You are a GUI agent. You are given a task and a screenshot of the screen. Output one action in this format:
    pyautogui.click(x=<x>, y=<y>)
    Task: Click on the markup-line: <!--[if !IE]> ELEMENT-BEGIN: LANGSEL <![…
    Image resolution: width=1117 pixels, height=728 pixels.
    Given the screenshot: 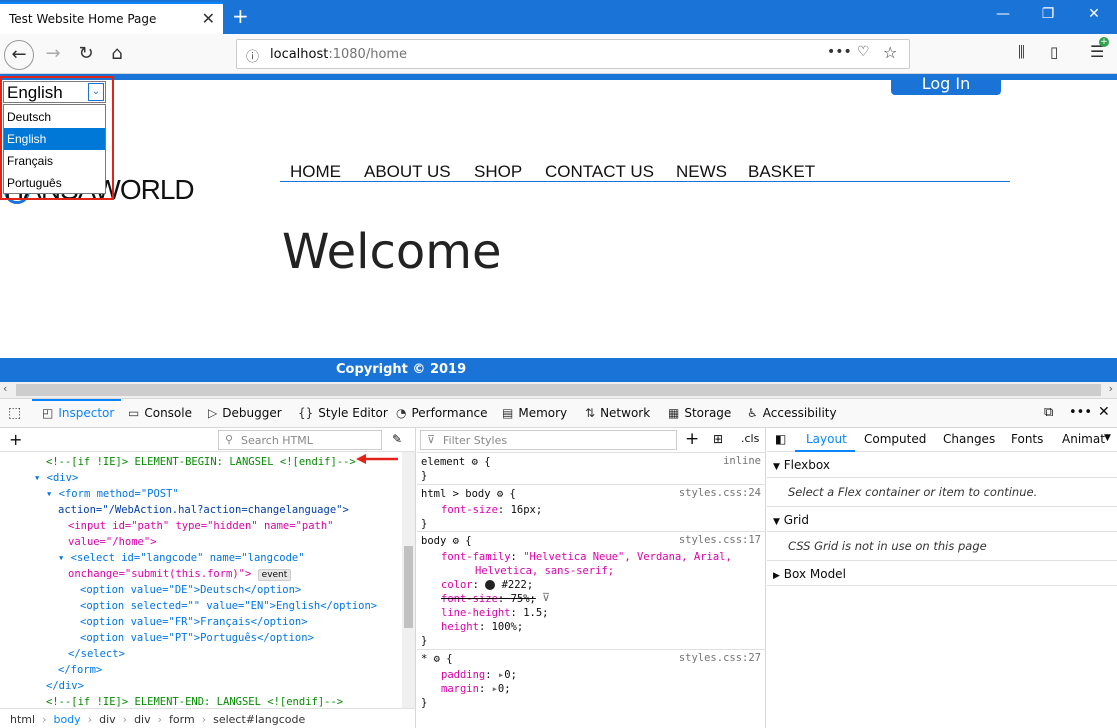 What is the action you would take?
    pyautogui.click(x=201, y=462)
    